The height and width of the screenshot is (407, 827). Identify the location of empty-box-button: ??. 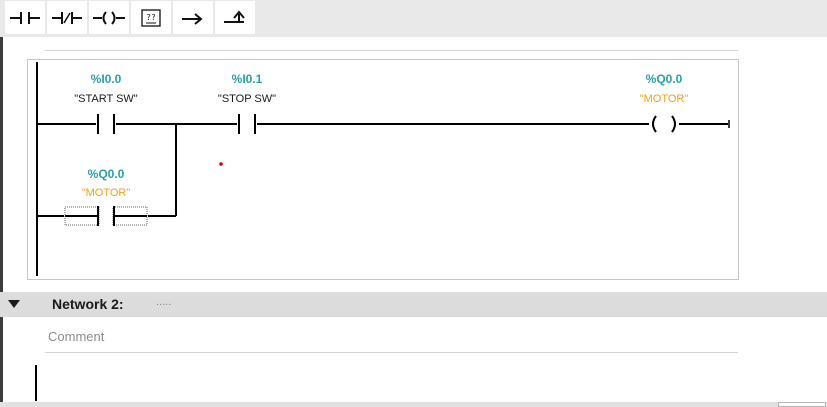
(151, 17).